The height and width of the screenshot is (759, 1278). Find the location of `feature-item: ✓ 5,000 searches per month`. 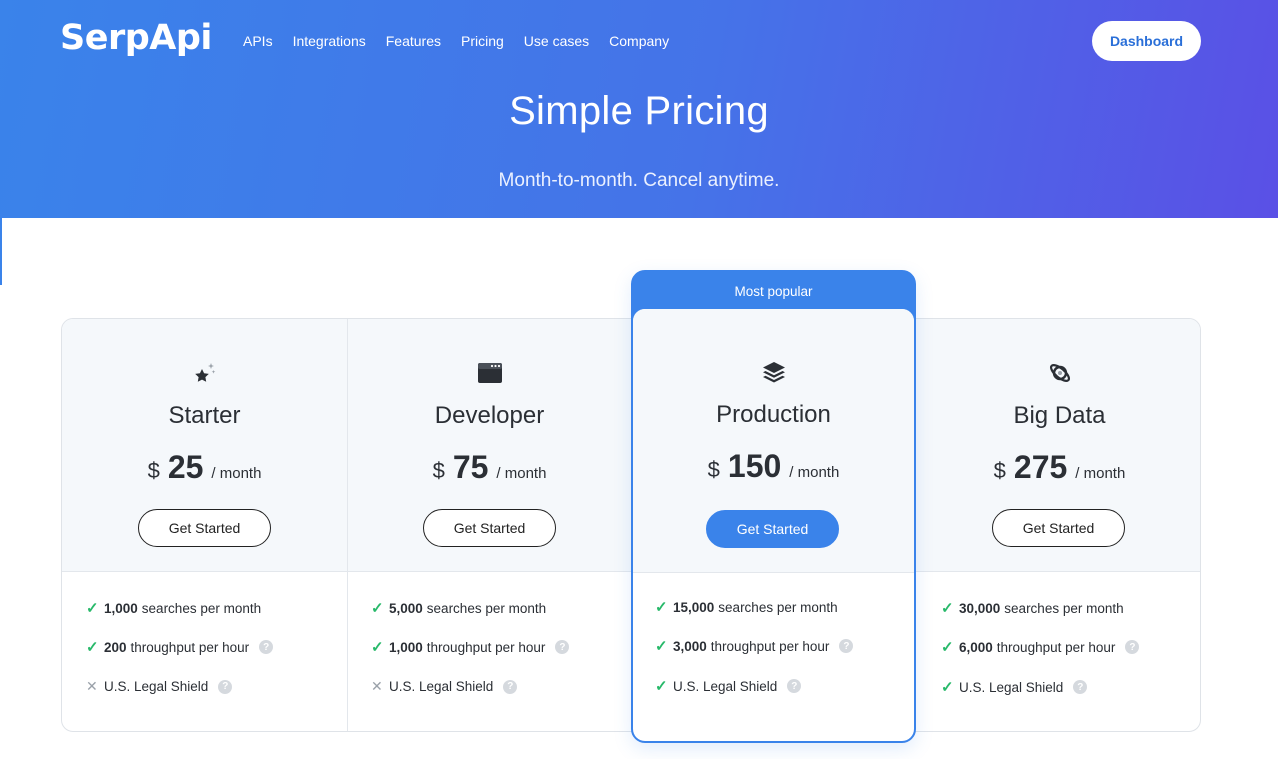

feature-item: ✓ 5,000 searches per month is located at coordinates (458, 608).